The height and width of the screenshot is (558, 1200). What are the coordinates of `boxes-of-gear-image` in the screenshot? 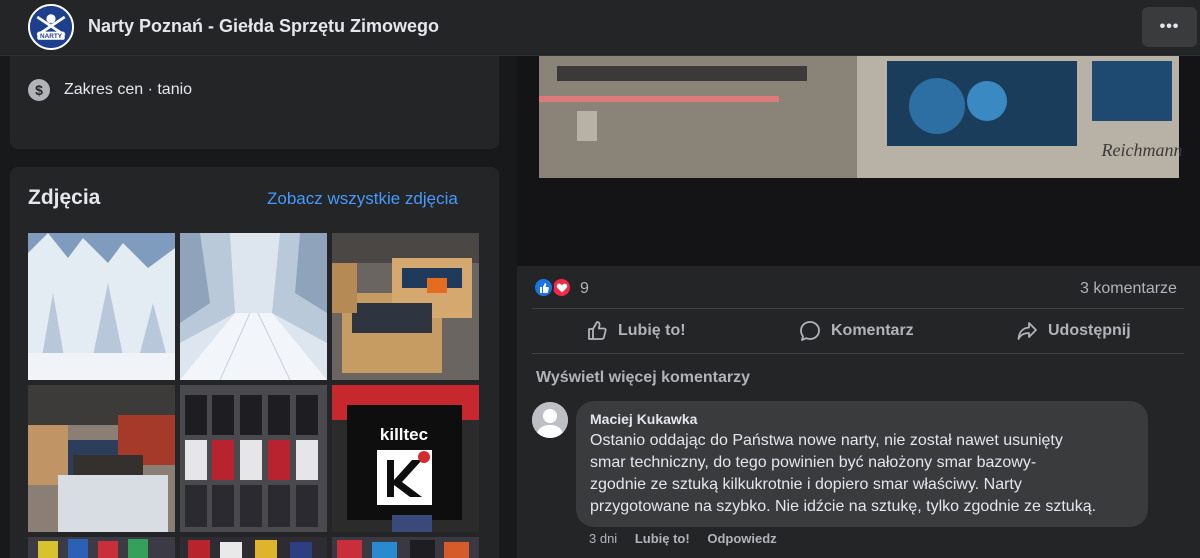 It's located at (405, 306).